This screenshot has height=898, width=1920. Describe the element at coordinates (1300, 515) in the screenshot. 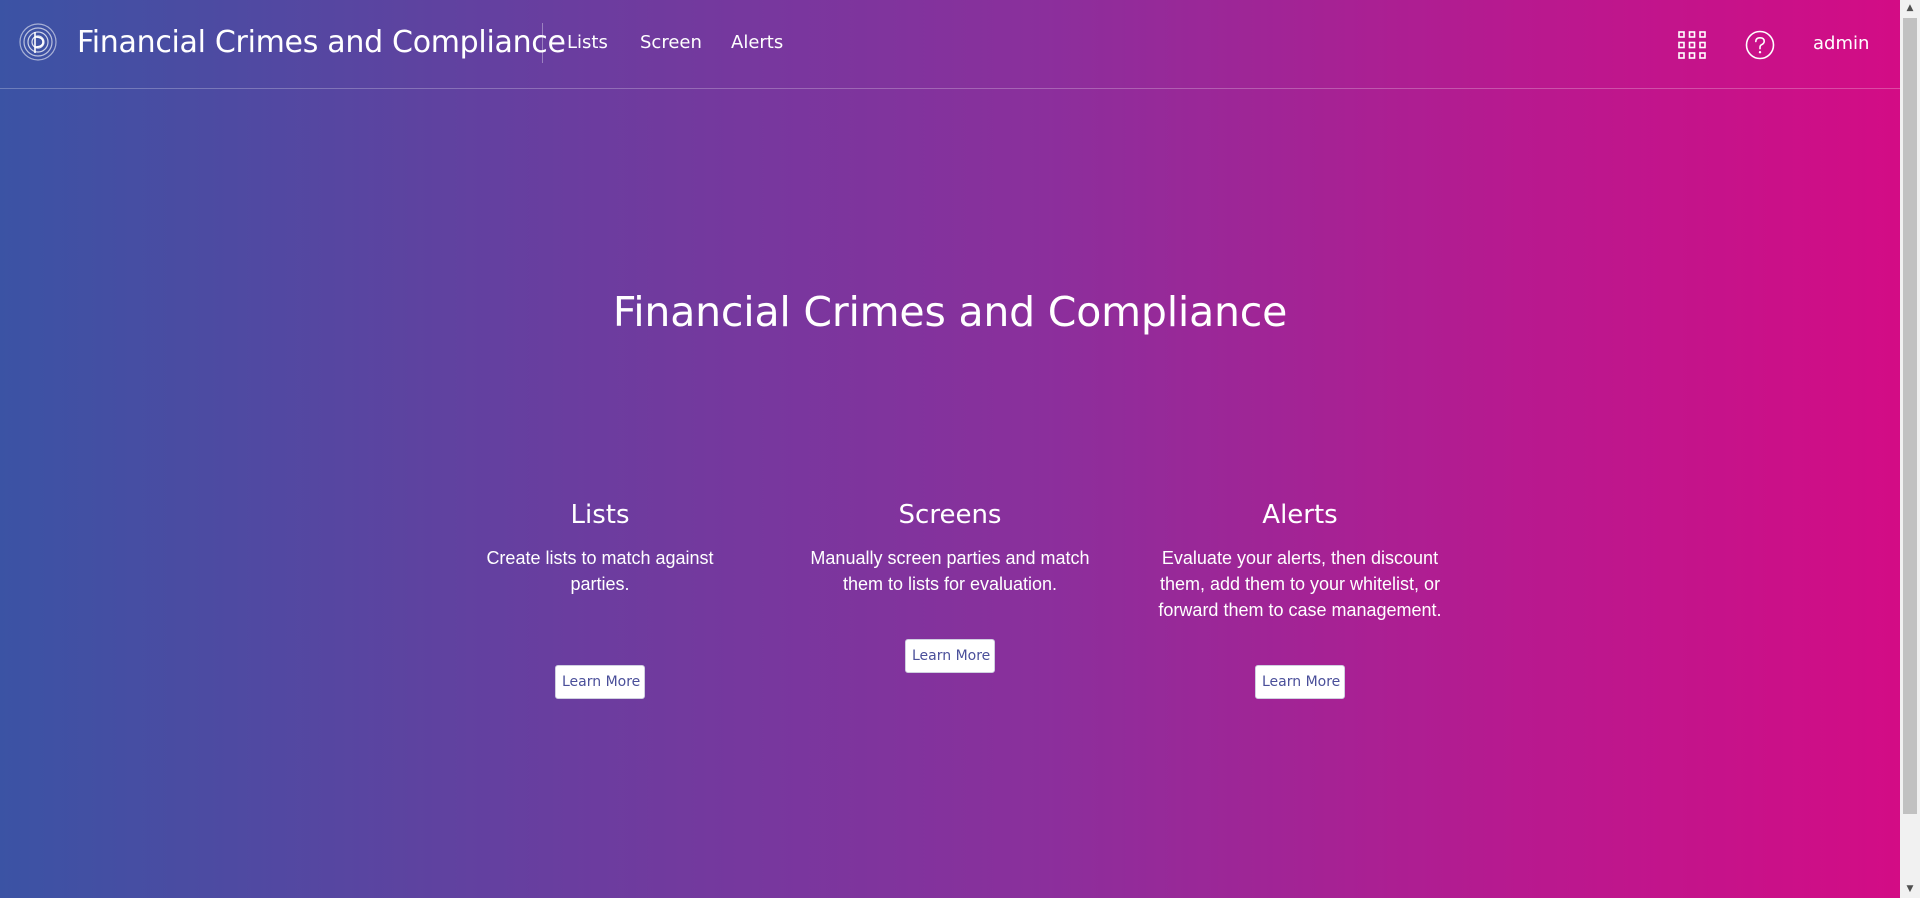

I see `feature-alerts-title: Alerts` at that location.